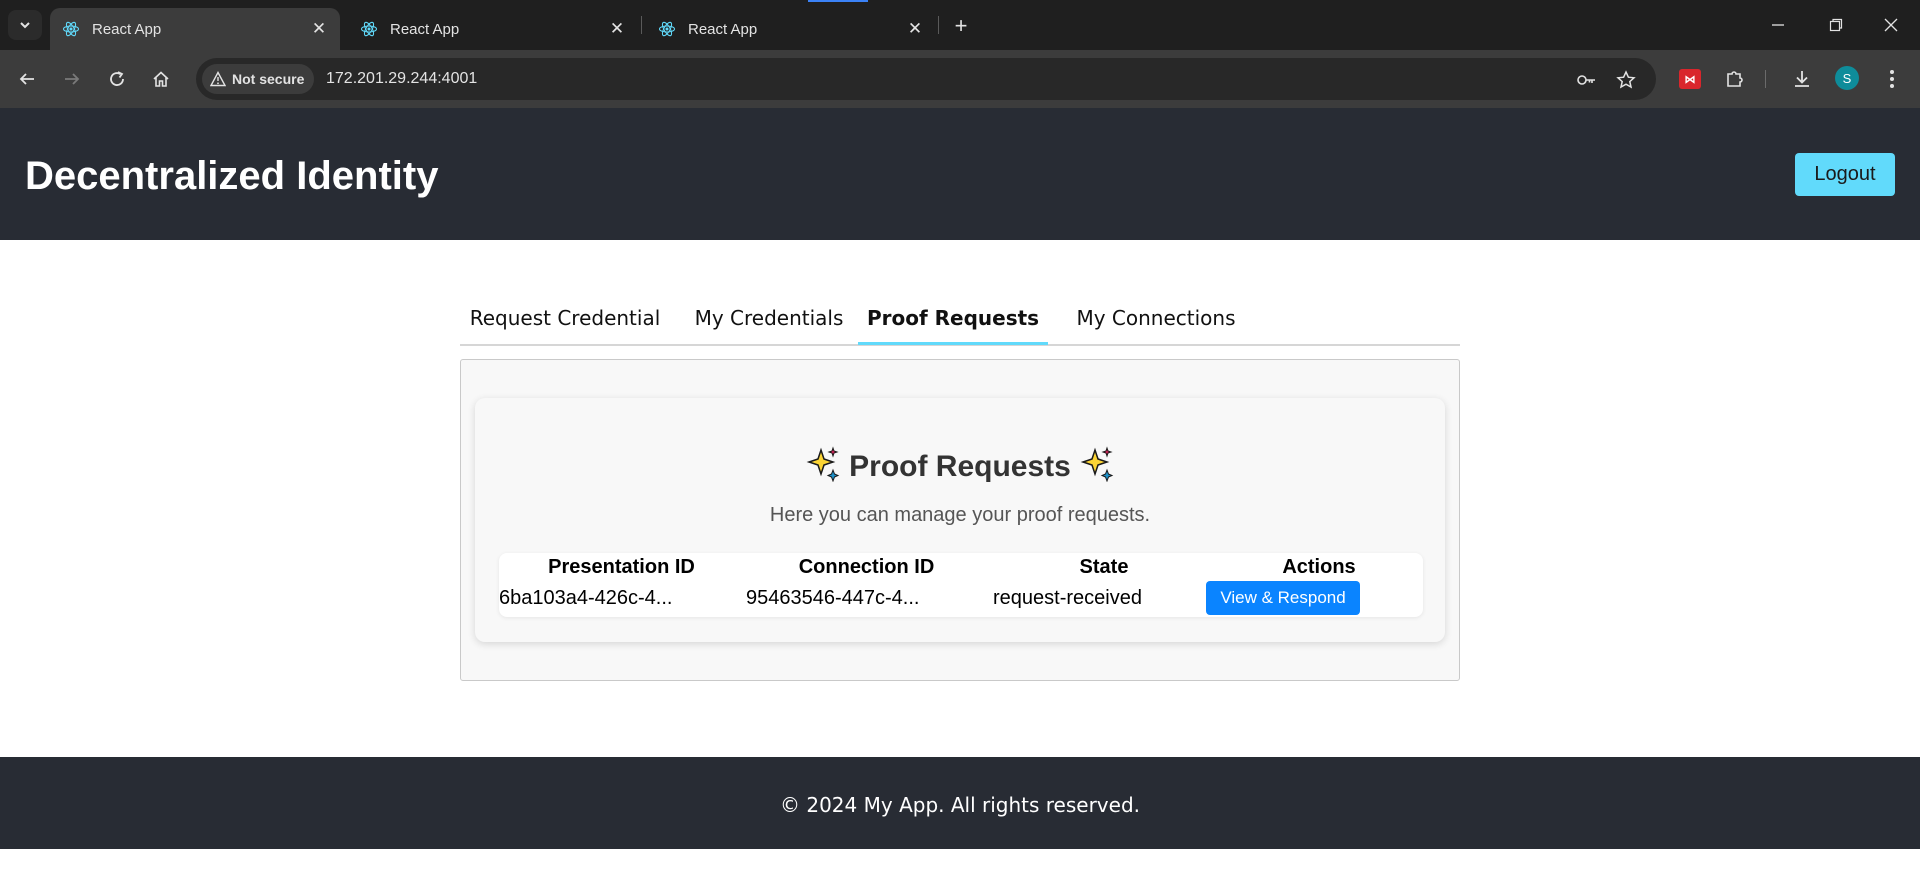  I want to click on minimize-icon, so click(1778, 25).